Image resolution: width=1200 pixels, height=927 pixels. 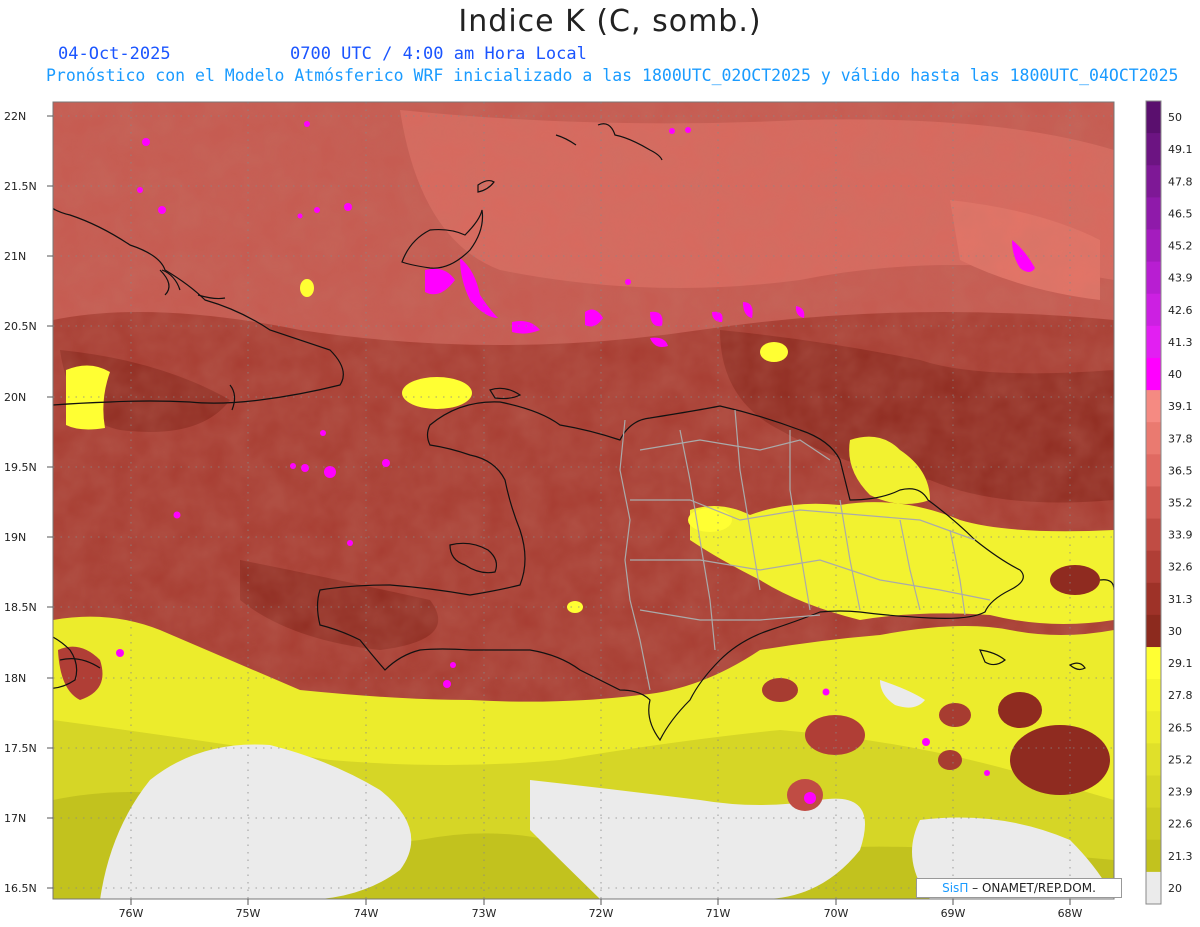 I want to click on lat-label: 20N, so click(x=15, y=397).